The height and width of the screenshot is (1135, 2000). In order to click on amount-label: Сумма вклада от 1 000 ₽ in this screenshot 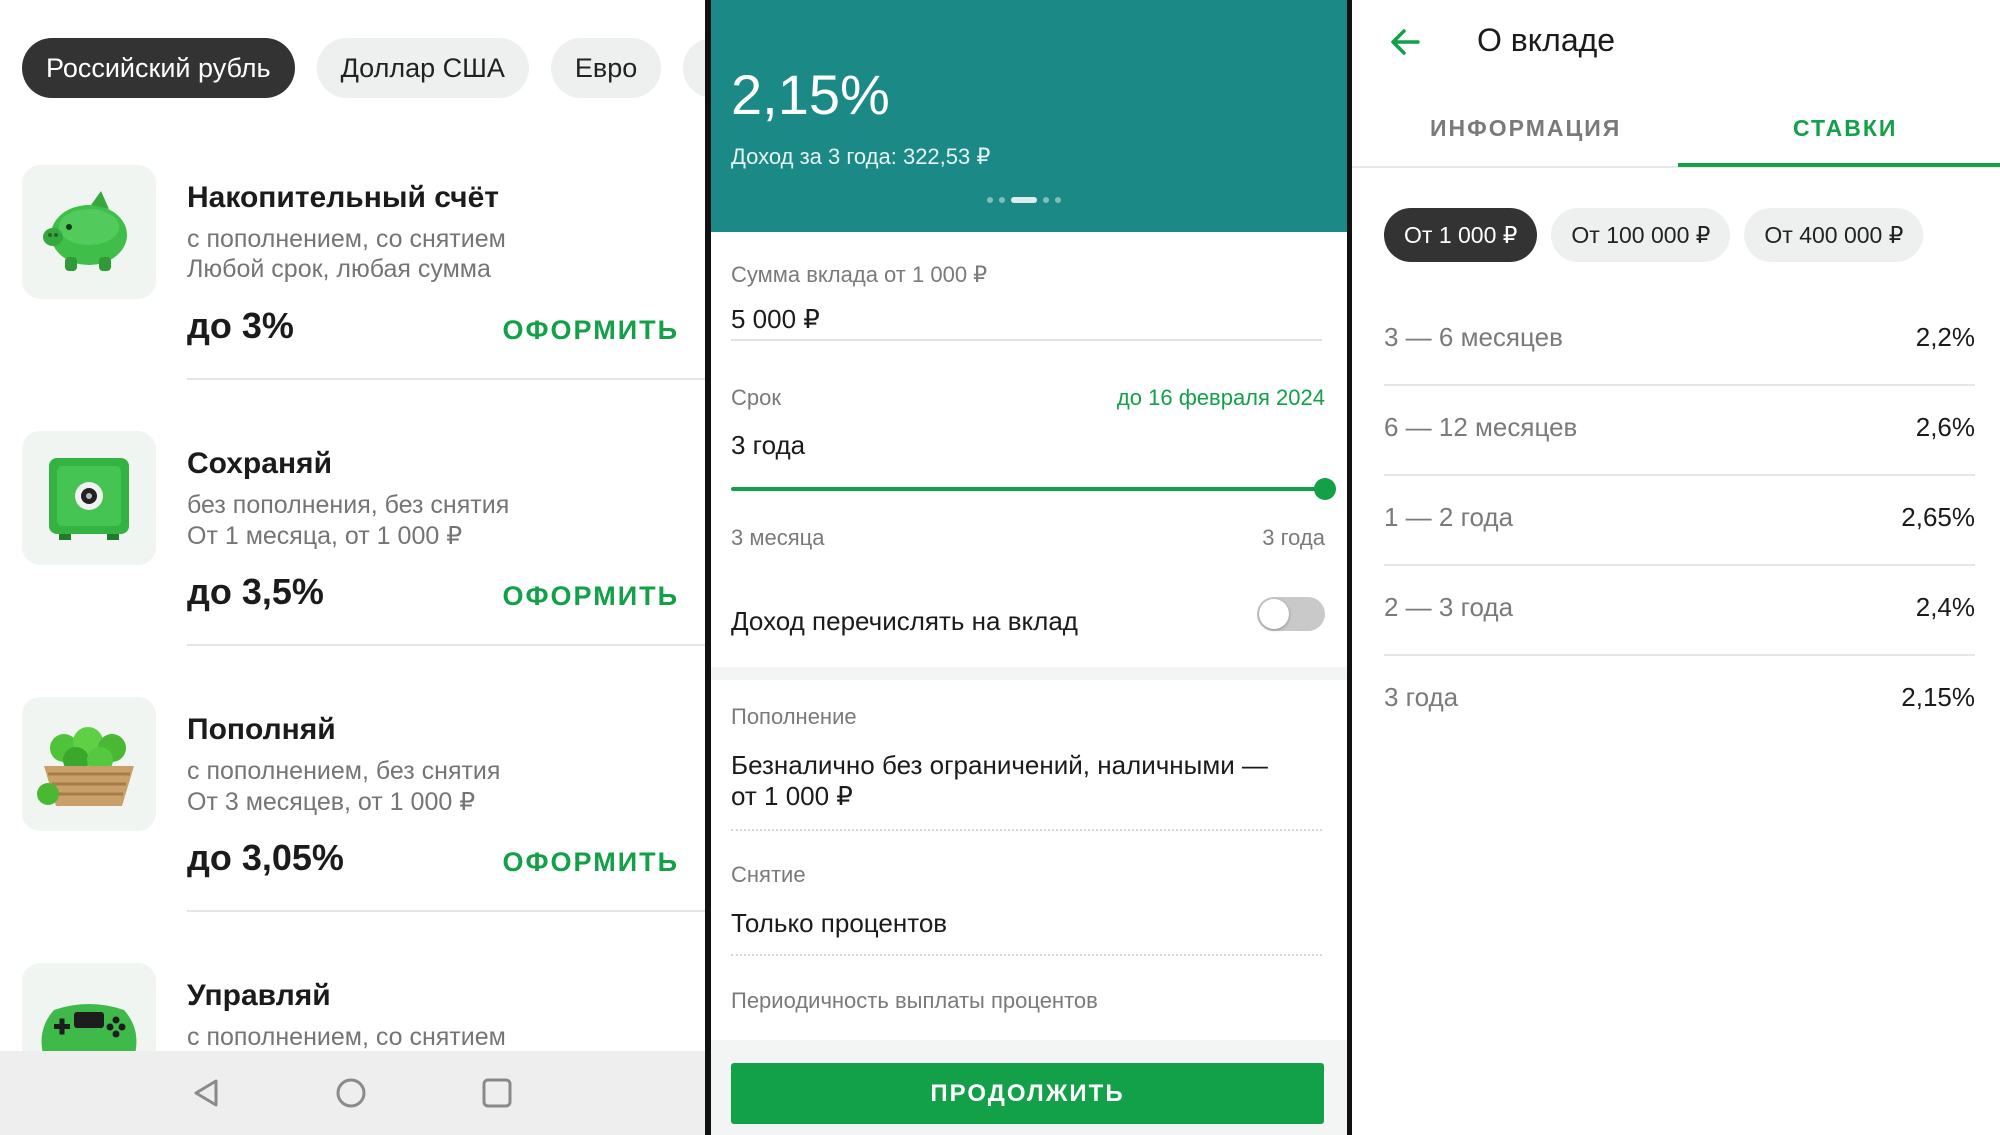, I will do `click(859, 274)`.